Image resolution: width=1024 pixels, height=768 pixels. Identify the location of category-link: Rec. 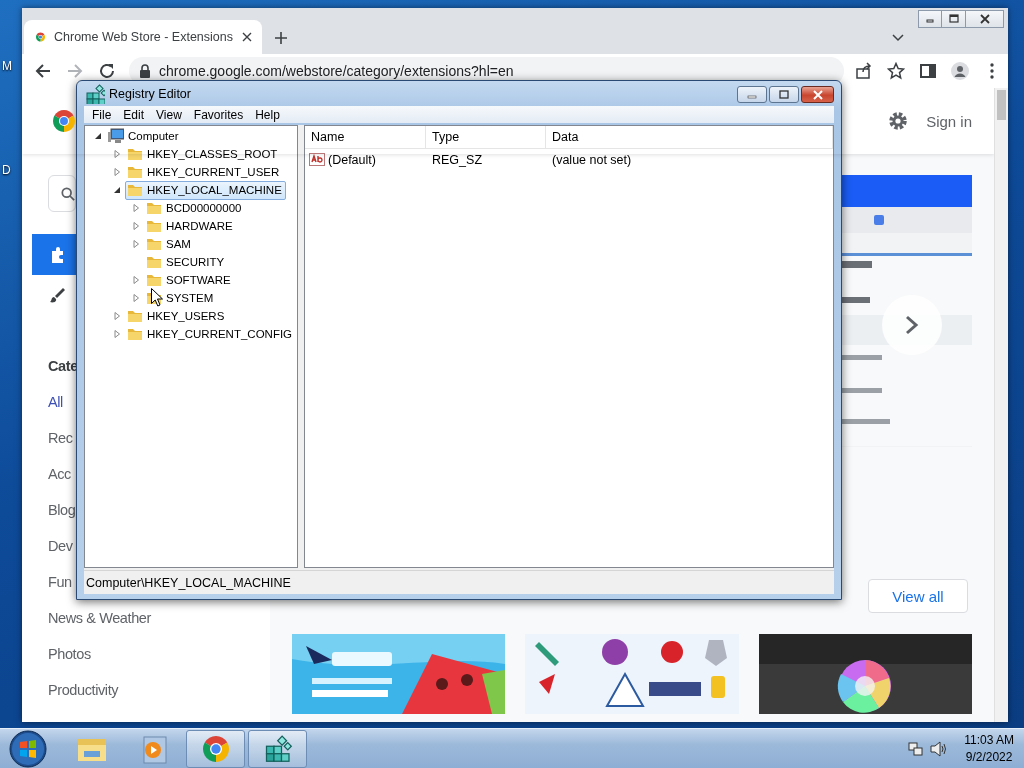
(60, 438).